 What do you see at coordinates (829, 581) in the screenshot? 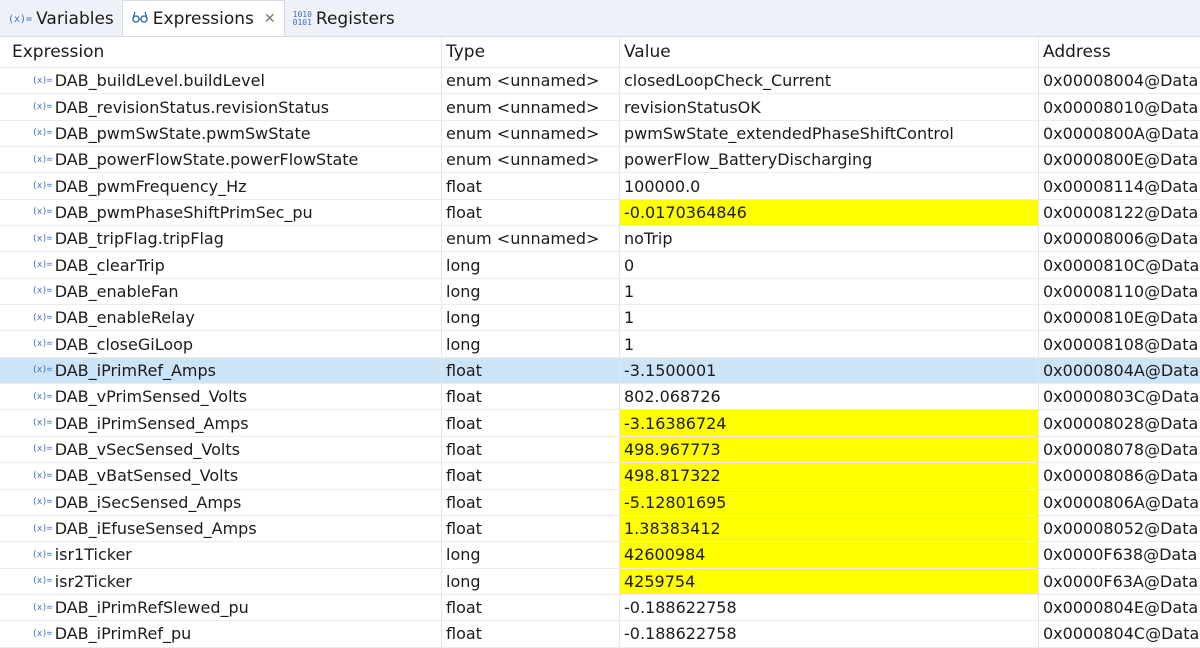
I see `value-cell: 4259754` at bounding box center [829, 581].